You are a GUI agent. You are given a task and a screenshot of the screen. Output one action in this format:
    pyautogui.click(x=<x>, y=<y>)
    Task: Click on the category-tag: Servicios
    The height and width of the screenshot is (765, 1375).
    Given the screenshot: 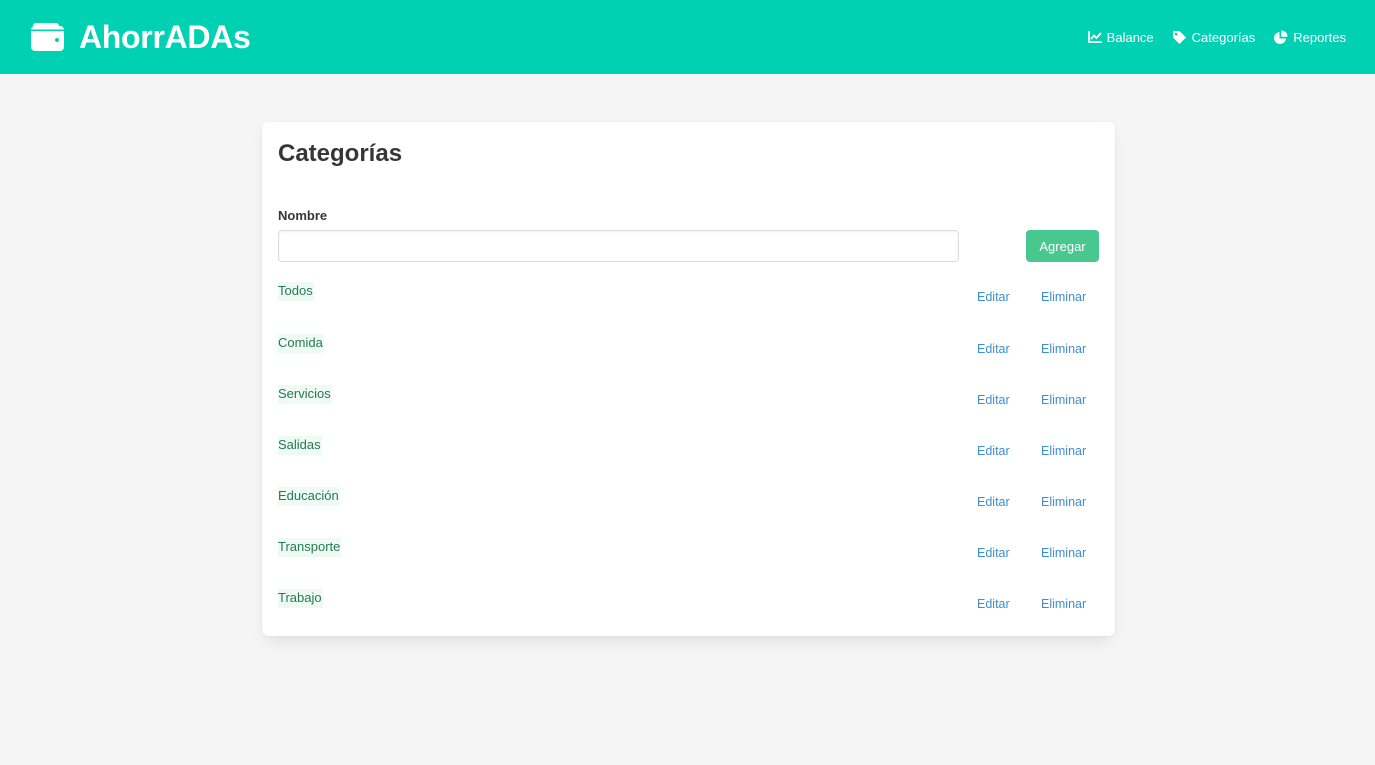 What is the action you would take?
    pyautogui.click(x=305, y=394)
    